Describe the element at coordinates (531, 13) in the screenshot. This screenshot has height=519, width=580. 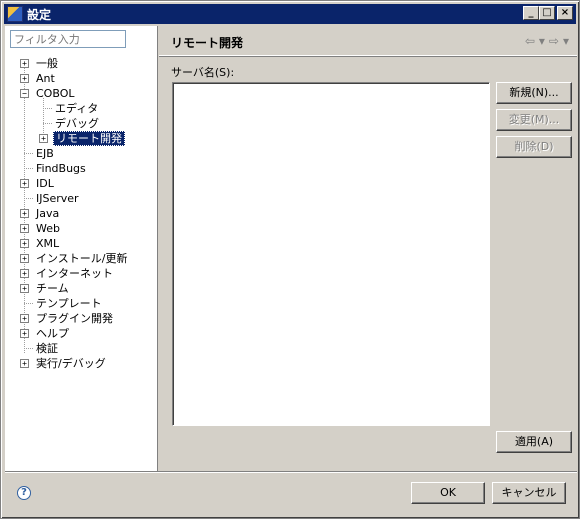
I see `minimize-button: _` at that location.